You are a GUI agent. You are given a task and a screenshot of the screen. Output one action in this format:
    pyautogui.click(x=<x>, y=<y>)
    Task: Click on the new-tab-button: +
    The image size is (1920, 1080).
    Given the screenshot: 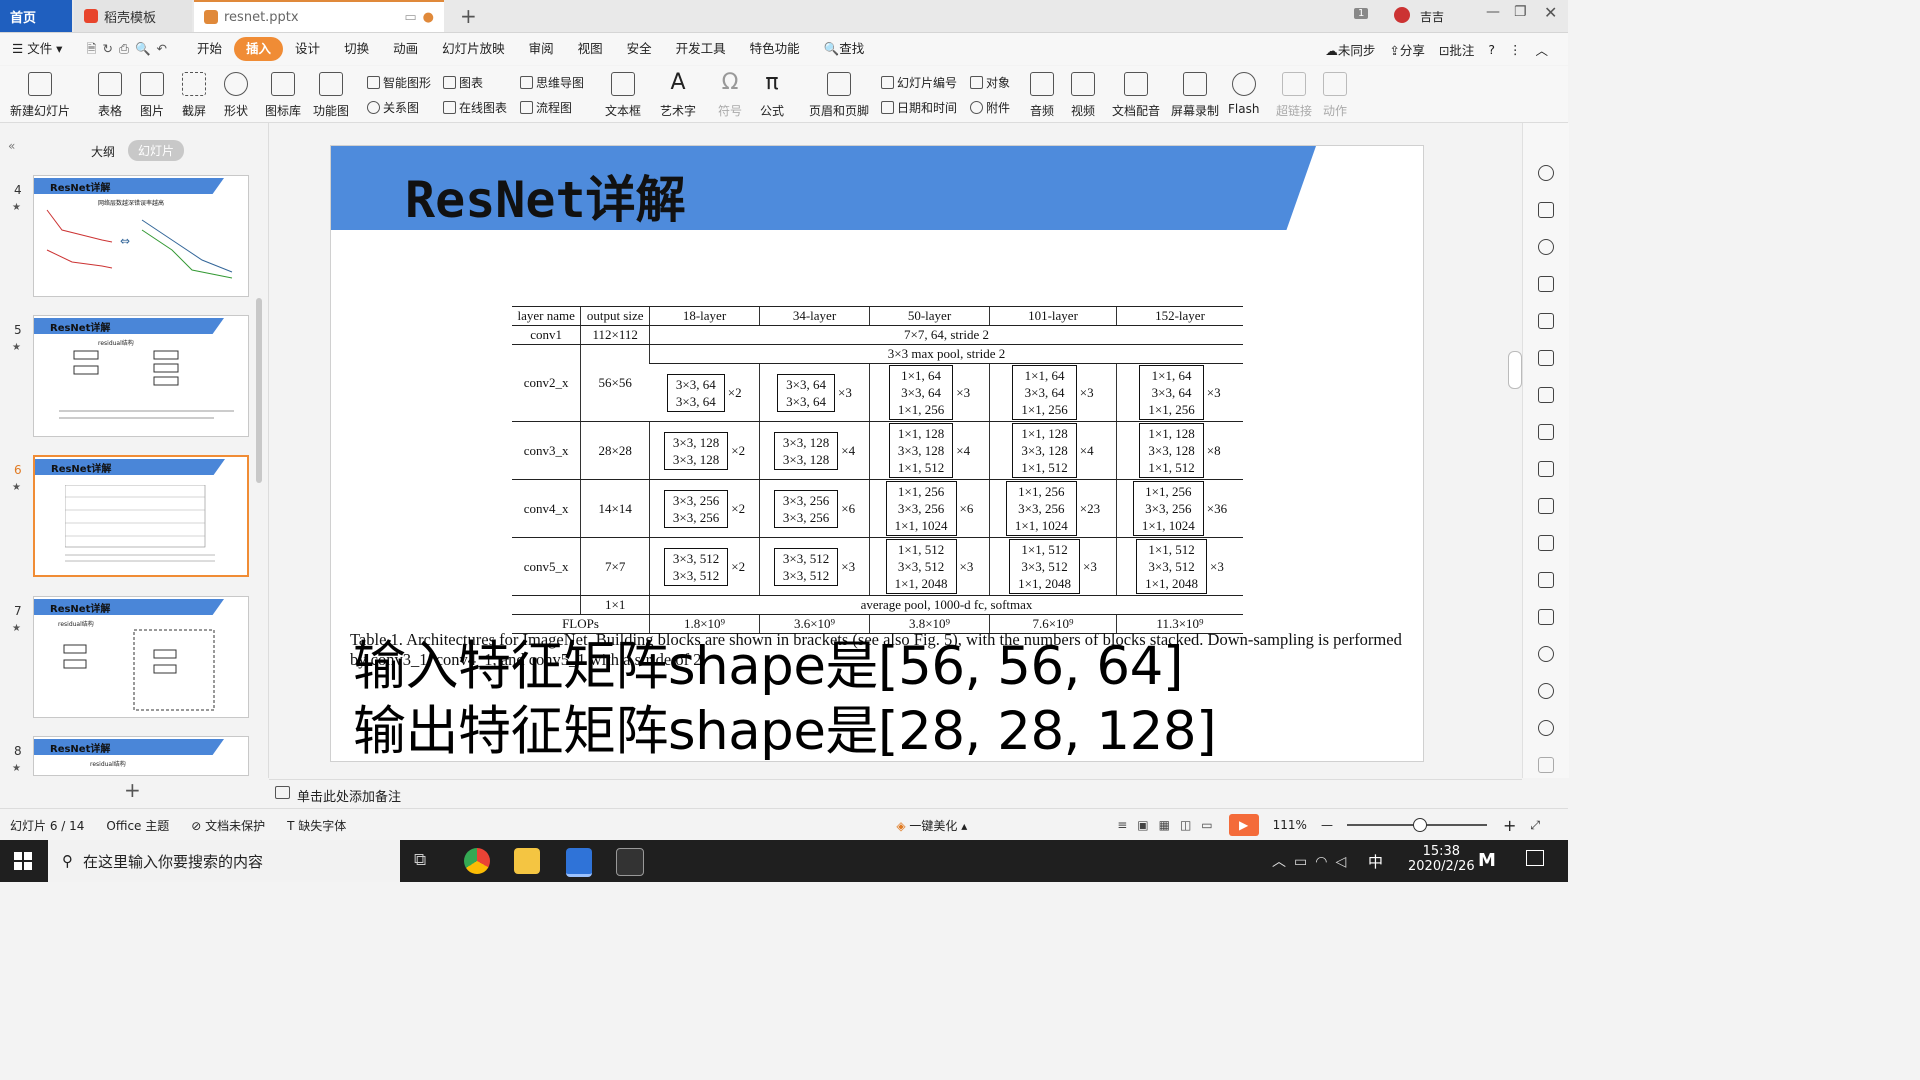 What is the action you would take?
    pyautogui.click(x=468, y=16)
    